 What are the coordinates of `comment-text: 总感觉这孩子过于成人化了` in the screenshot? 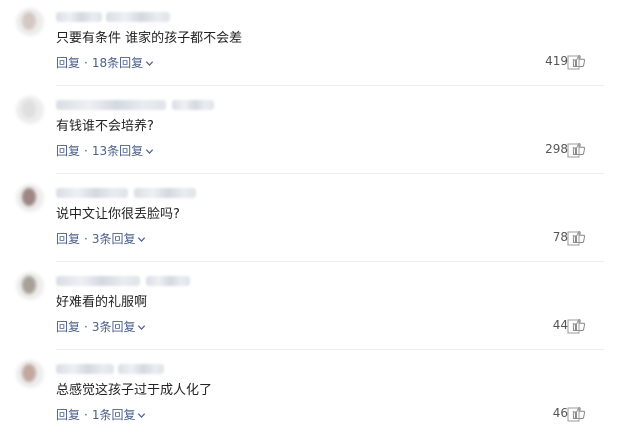 It's located at (134, 390).